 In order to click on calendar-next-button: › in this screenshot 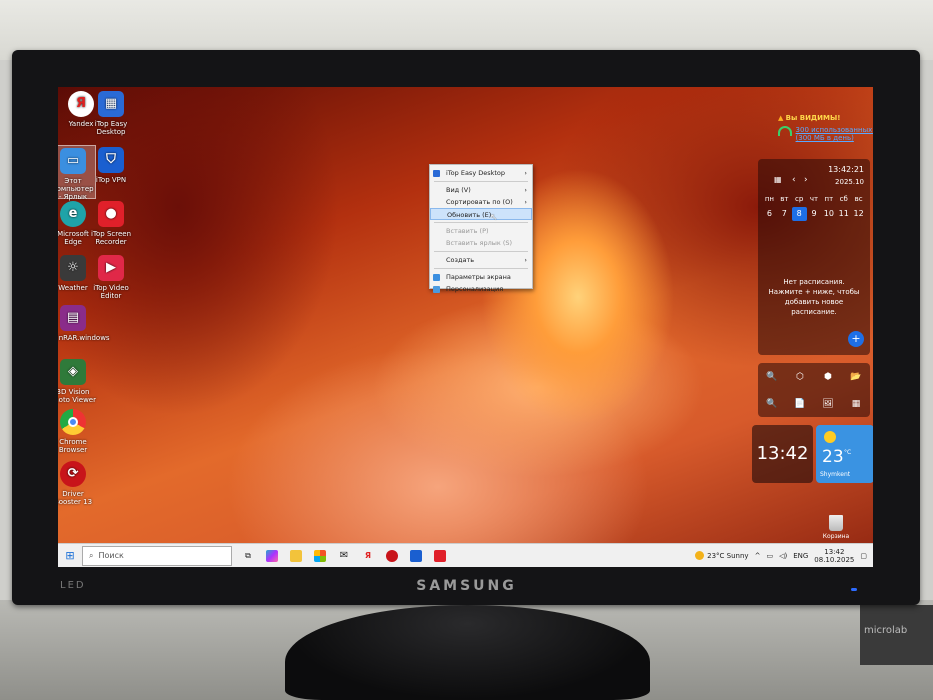, I will do `click(806, 180)`.